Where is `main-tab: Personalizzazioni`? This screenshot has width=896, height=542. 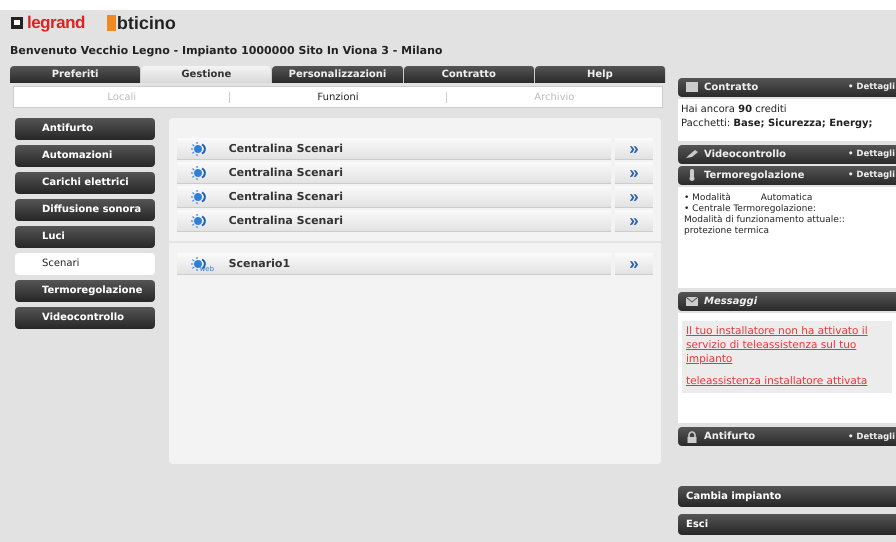 main-tab: Personalizzazioni is located at coordinates (338, 74).